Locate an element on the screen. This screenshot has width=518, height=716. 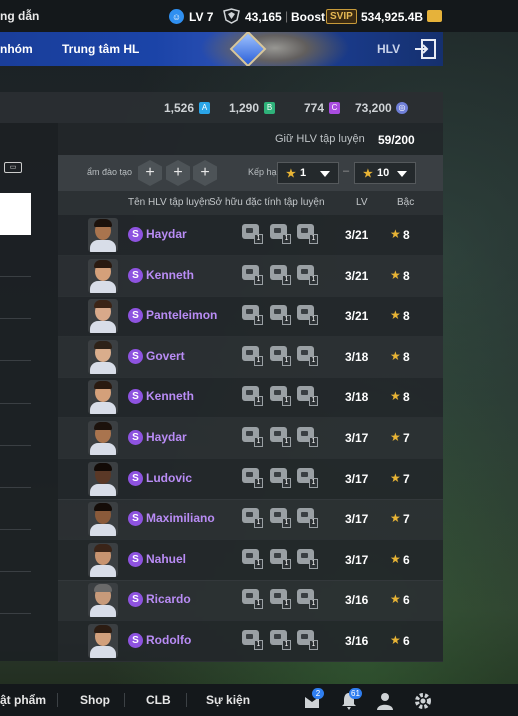
coach-name: Maximiliano is located at coordinates (180, 518).